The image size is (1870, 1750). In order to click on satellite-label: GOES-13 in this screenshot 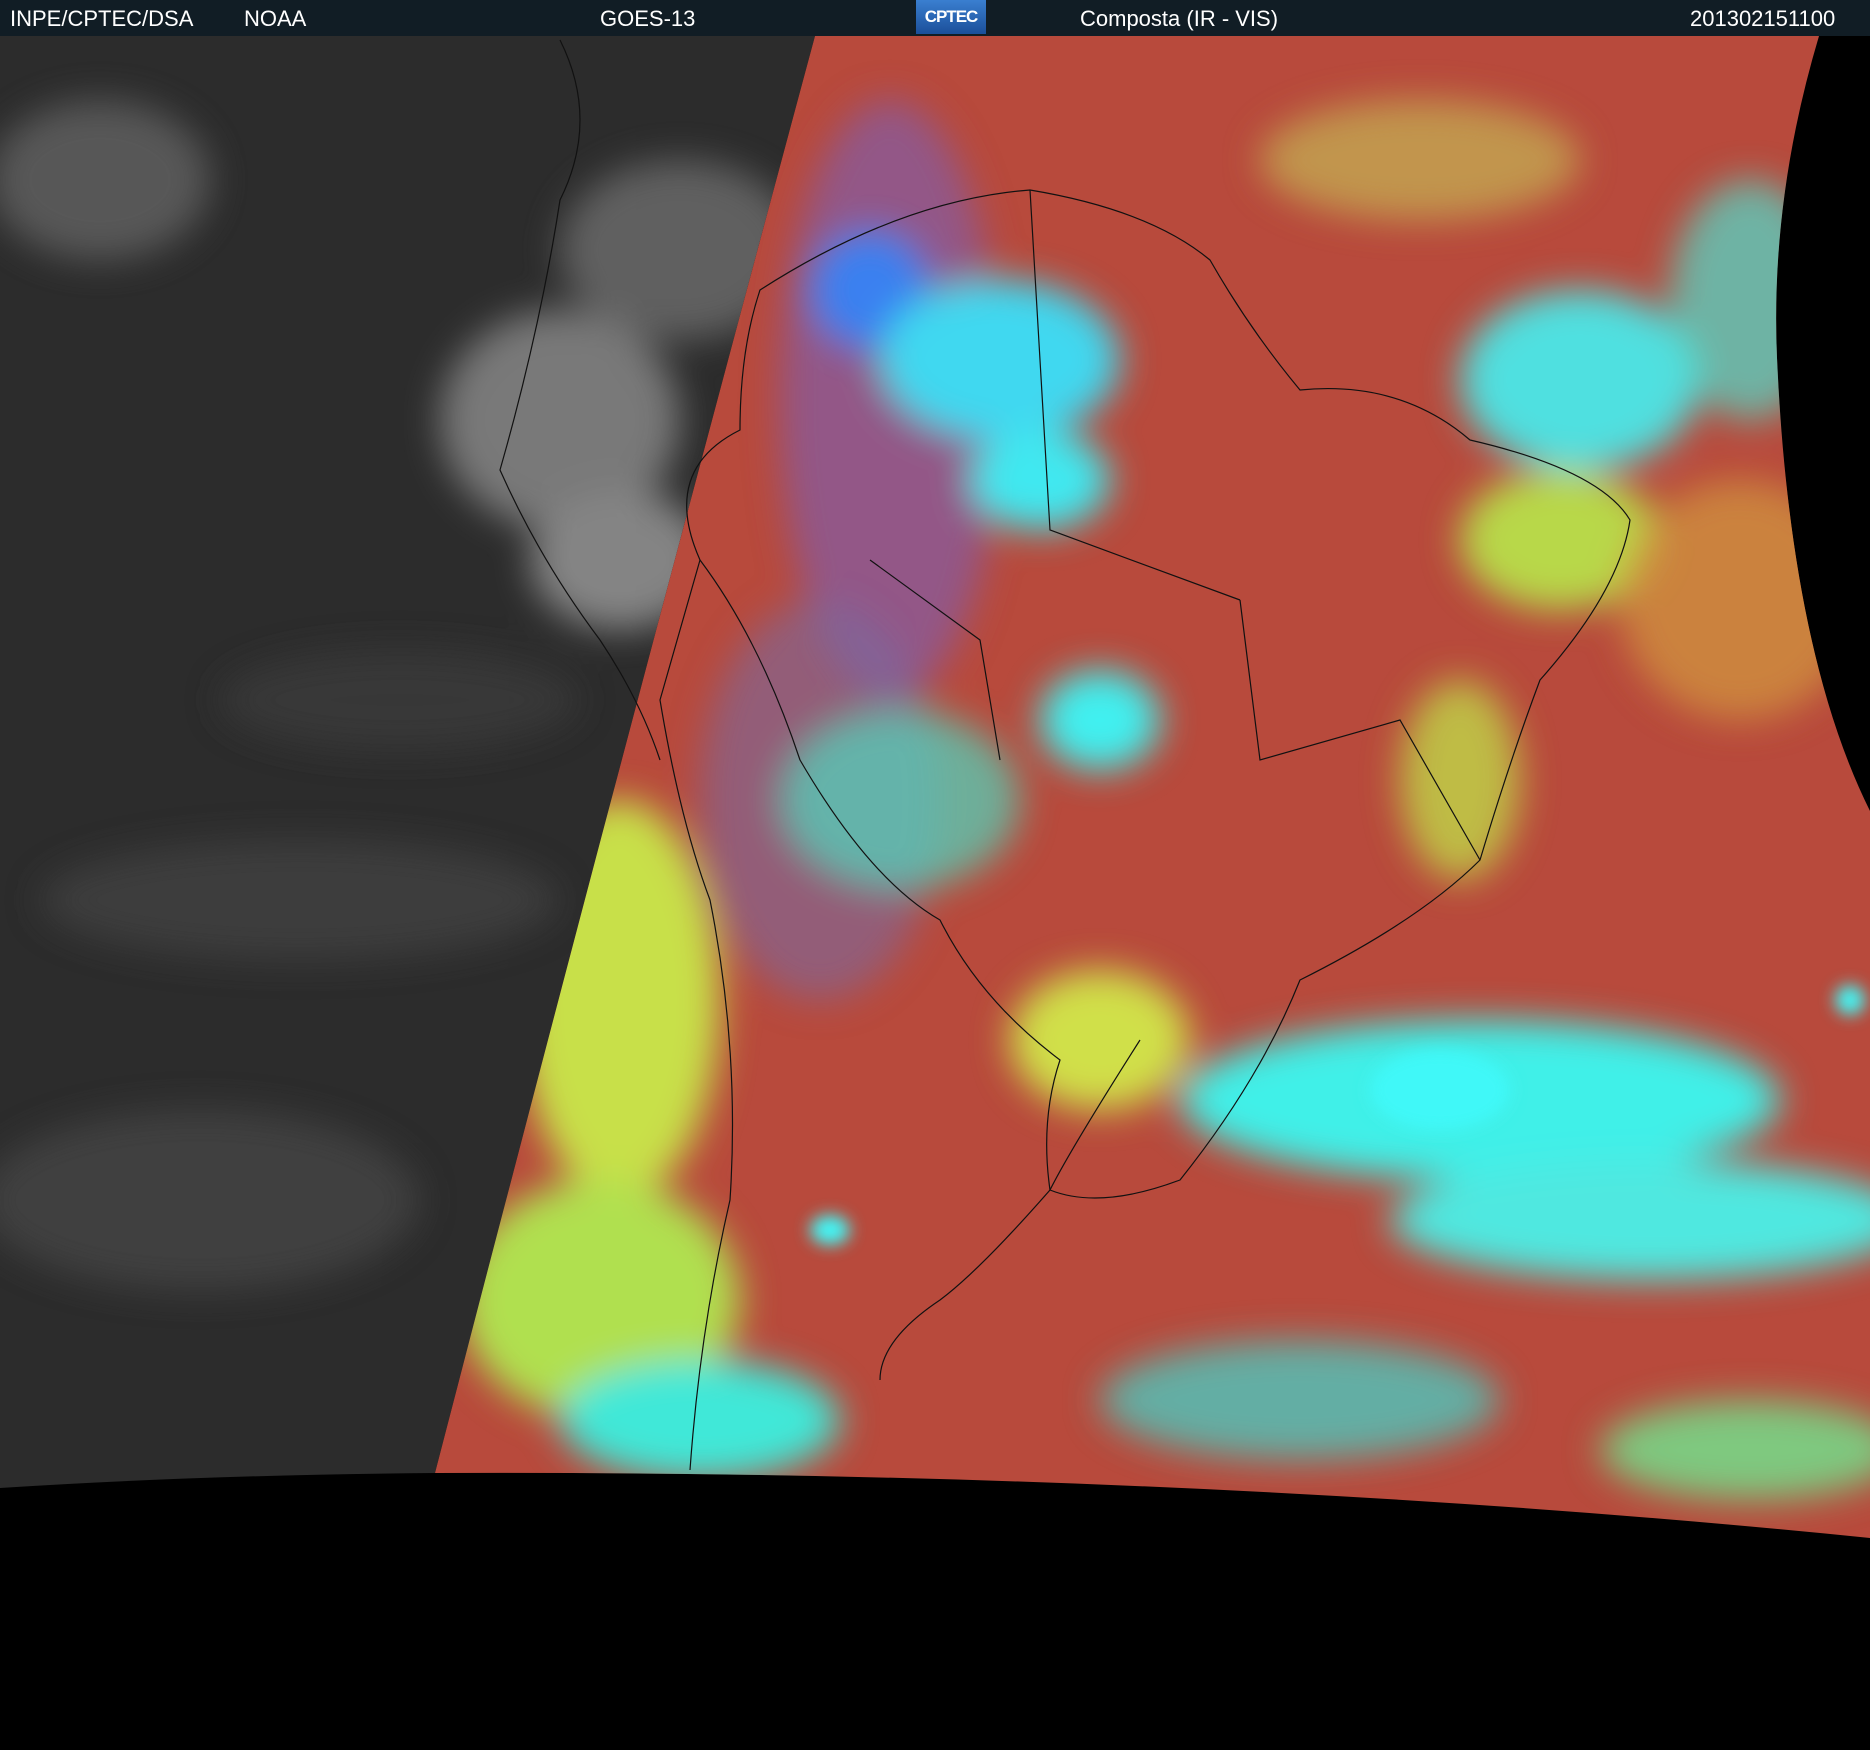, I will do `click(648, 18)`.